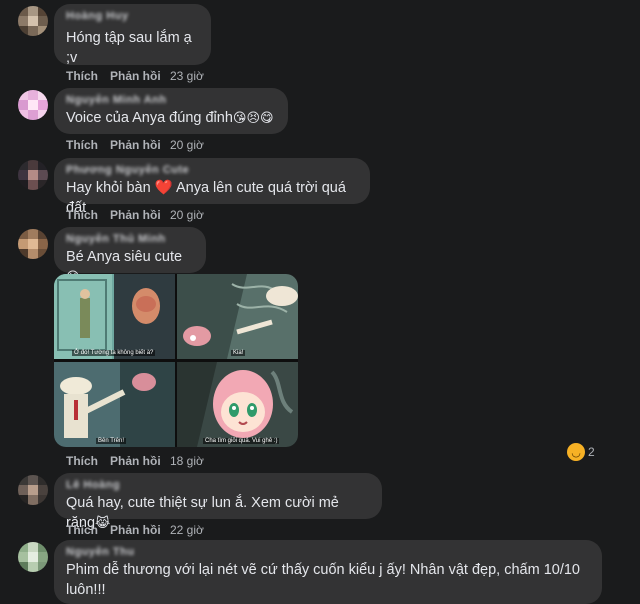 The height and width of the screenshot is (604, 640). I want to click on comment-timestamp: 23 giờ, so click(187, 76).